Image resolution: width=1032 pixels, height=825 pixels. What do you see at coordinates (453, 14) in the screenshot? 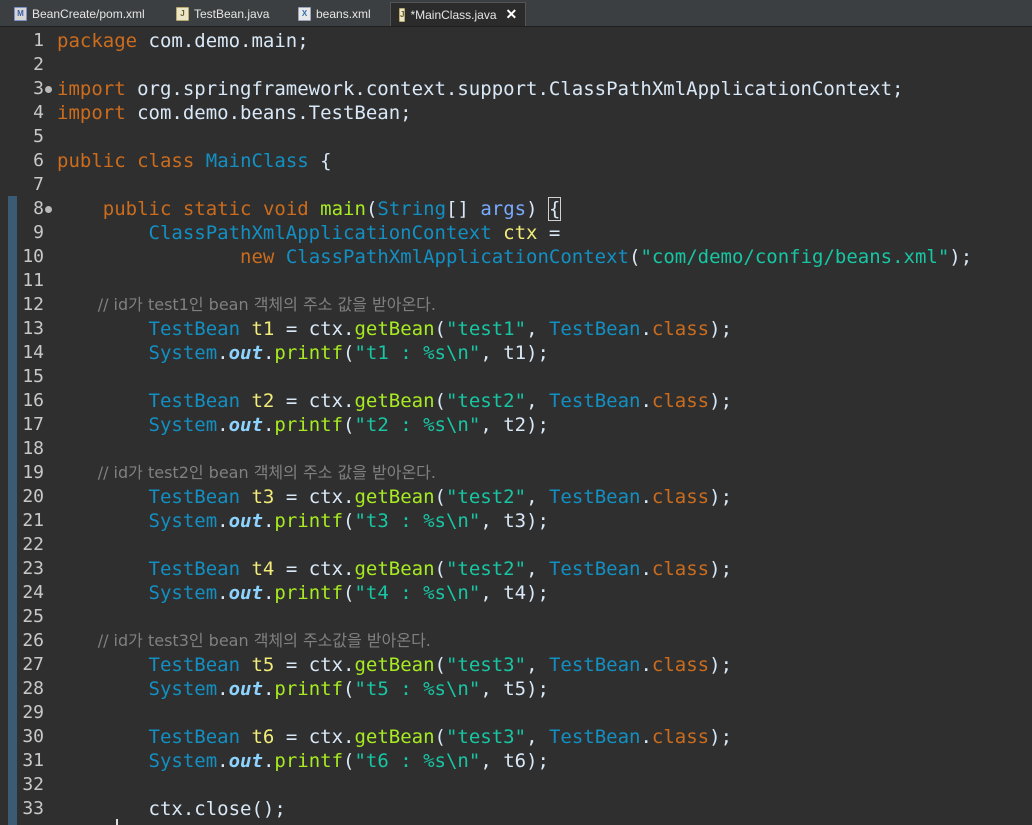
I see `tab-label: *MainClass.java` at bounding box center [453, 14].